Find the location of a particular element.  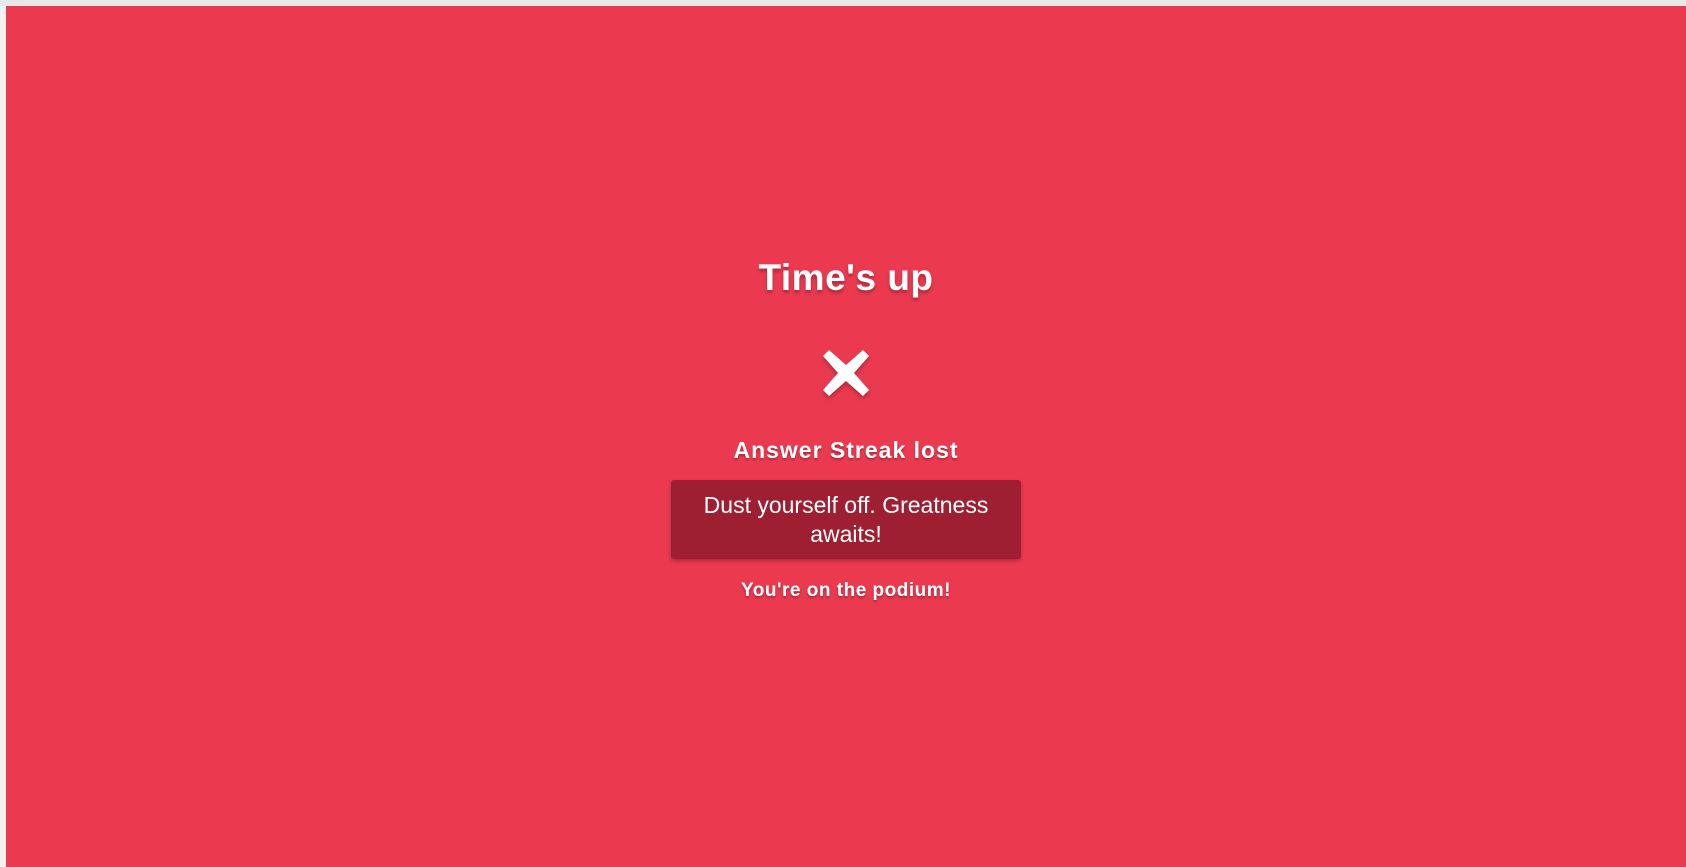

encouragement-text: Dust yourself off. Greatness awaits! is located at coordinates (846, 519).